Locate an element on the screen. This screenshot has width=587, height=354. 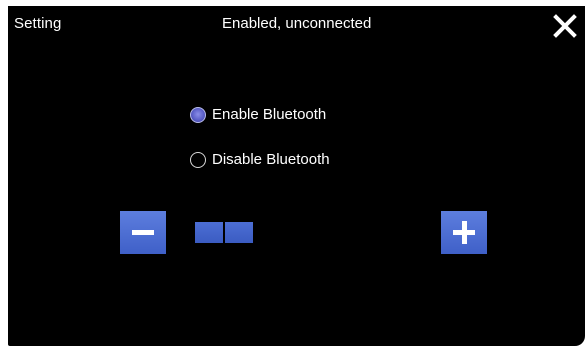
radio-unselected-icon is located at coordinates (198, 159).